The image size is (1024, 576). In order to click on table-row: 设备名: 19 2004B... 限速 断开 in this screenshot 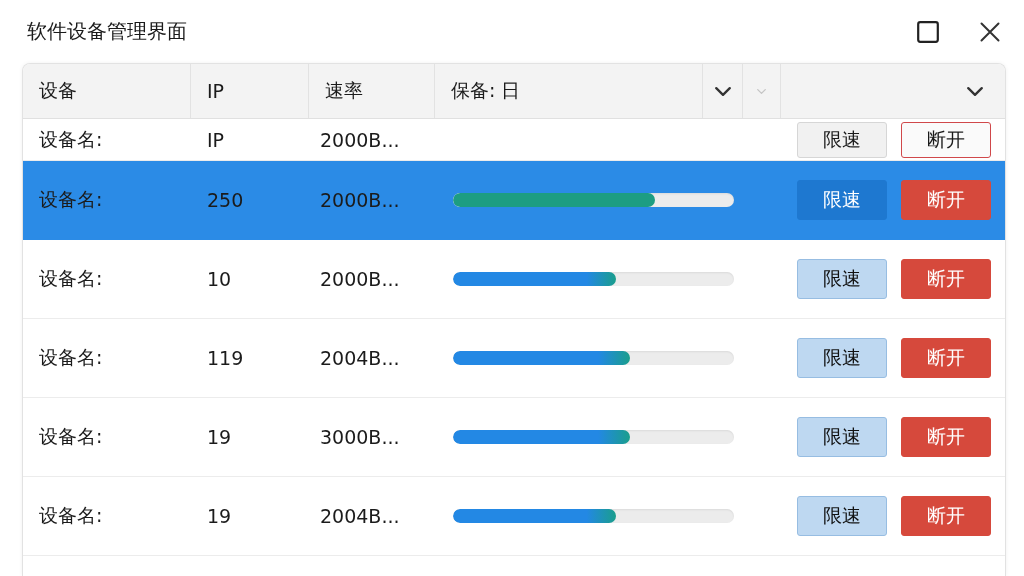, I will do `click(514, 516)`.